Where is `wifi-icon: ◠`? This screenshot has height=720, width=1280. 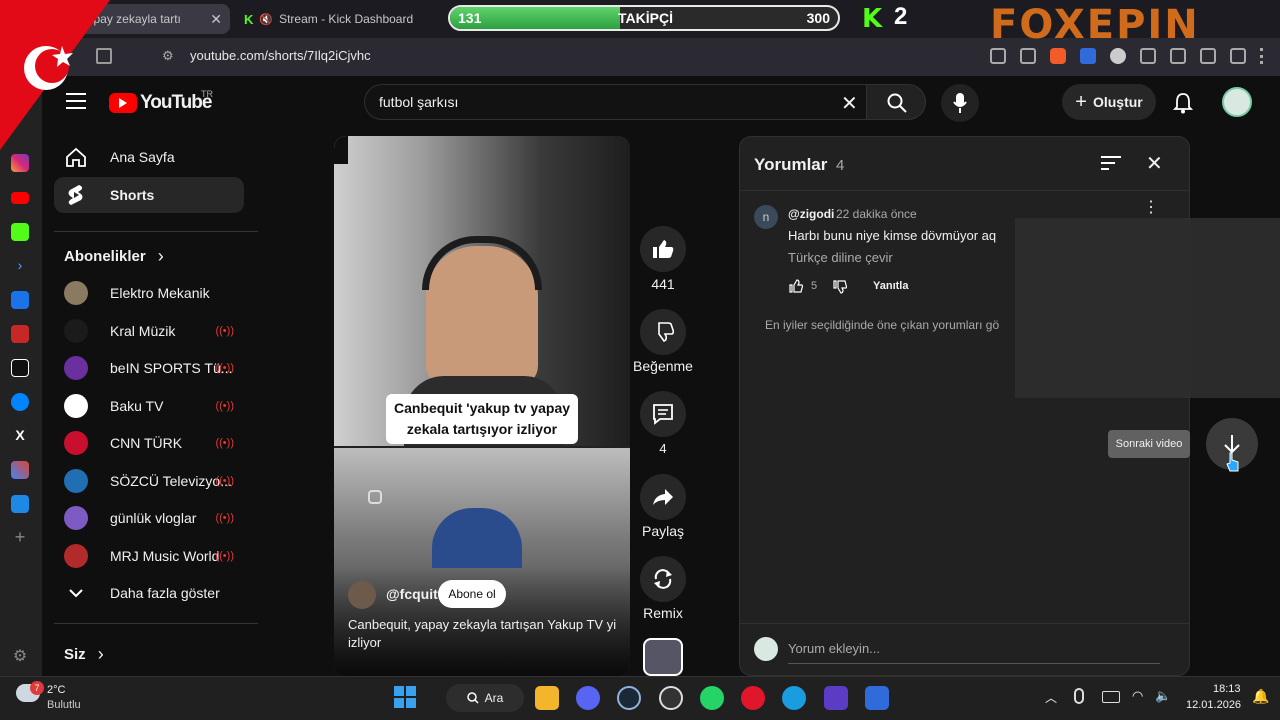
wifi-icon: ◠ is located at coordinates (1137, 696).